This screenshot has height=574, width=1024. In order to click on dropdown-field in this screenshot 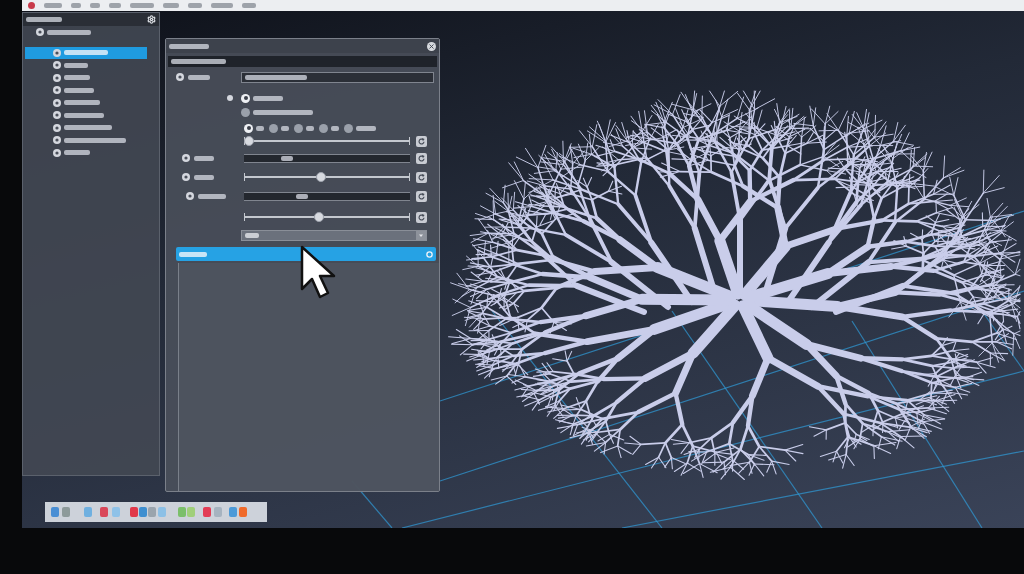, I will do `click(334, 235)`.